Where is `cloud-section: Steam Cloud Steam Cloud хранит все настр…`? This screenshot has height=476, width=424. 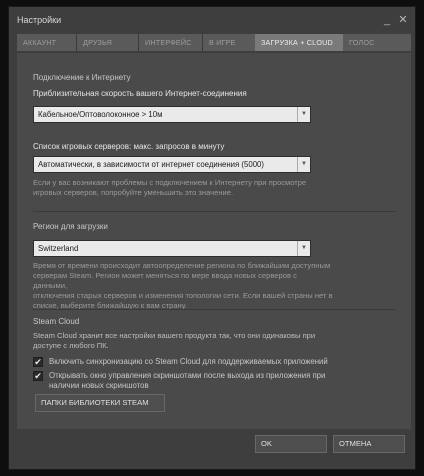 cloud-section: Steam Cloud Steam Cloud хранит все настр… is located at coordinates (198, 354).